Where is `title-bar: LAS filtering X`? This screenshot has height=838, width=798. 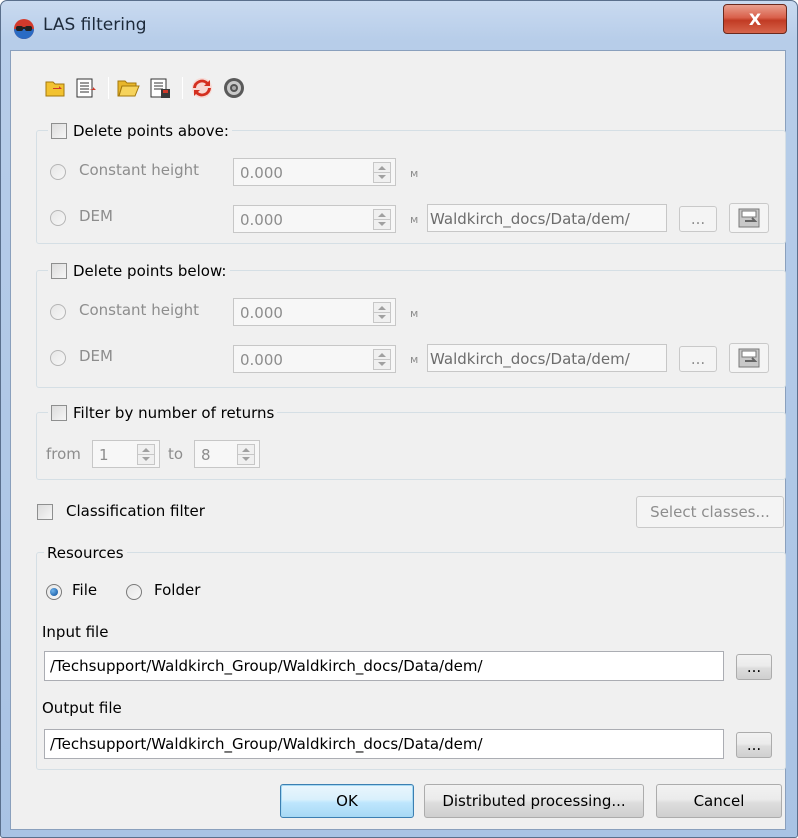 title-bar: LAS filtering X is located at coordinates (399, 26).